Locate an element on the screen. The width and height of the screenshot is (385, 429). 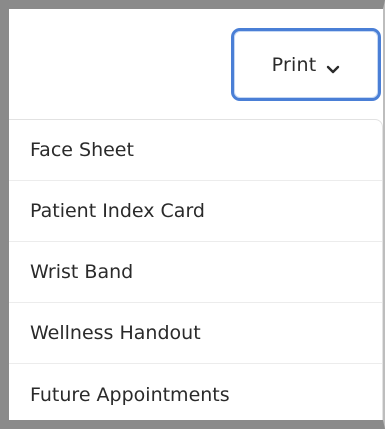
menu-item-wellness-handout: Wellness Handout is located at coordinates (195, 333).